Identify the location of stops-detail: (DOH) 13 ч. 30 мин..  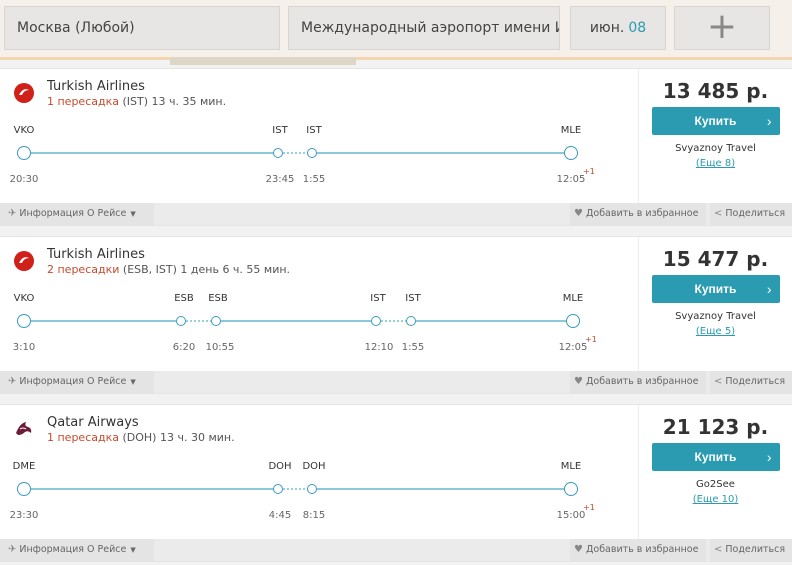
(176, 437).